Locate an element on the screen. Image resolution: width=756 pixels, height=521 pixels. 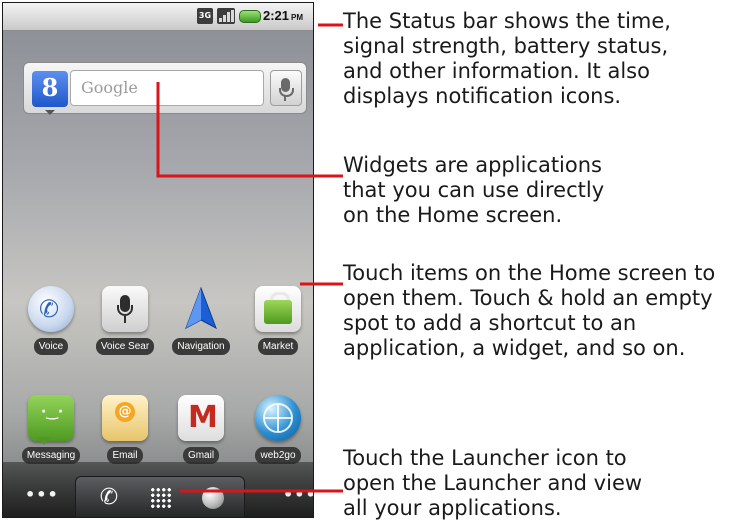
navigation-arrow-icon is located at coordinates (201, 309).